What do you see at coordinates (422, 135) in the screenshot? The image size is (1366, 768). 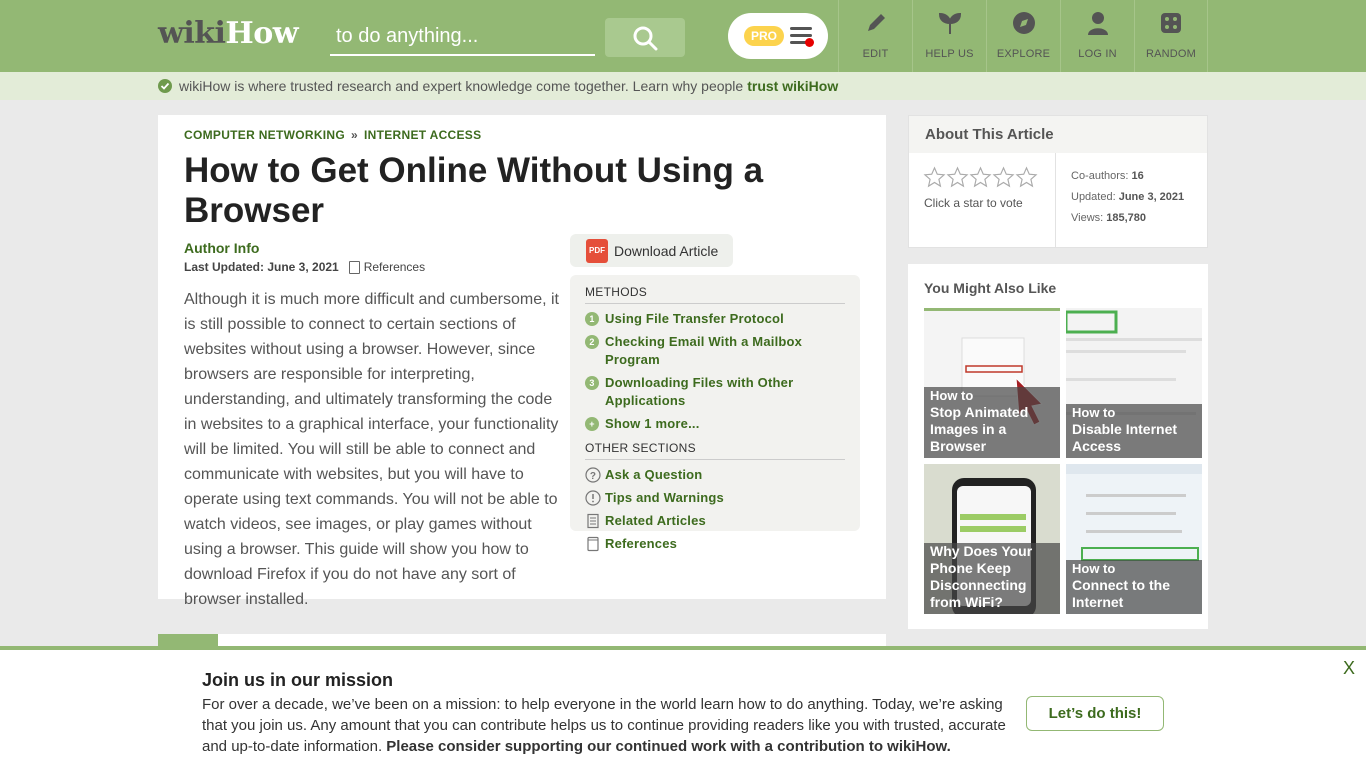 I see `breadcrumb-internet-access: INTERNET ACCESS` at bounding box center [422, 135].